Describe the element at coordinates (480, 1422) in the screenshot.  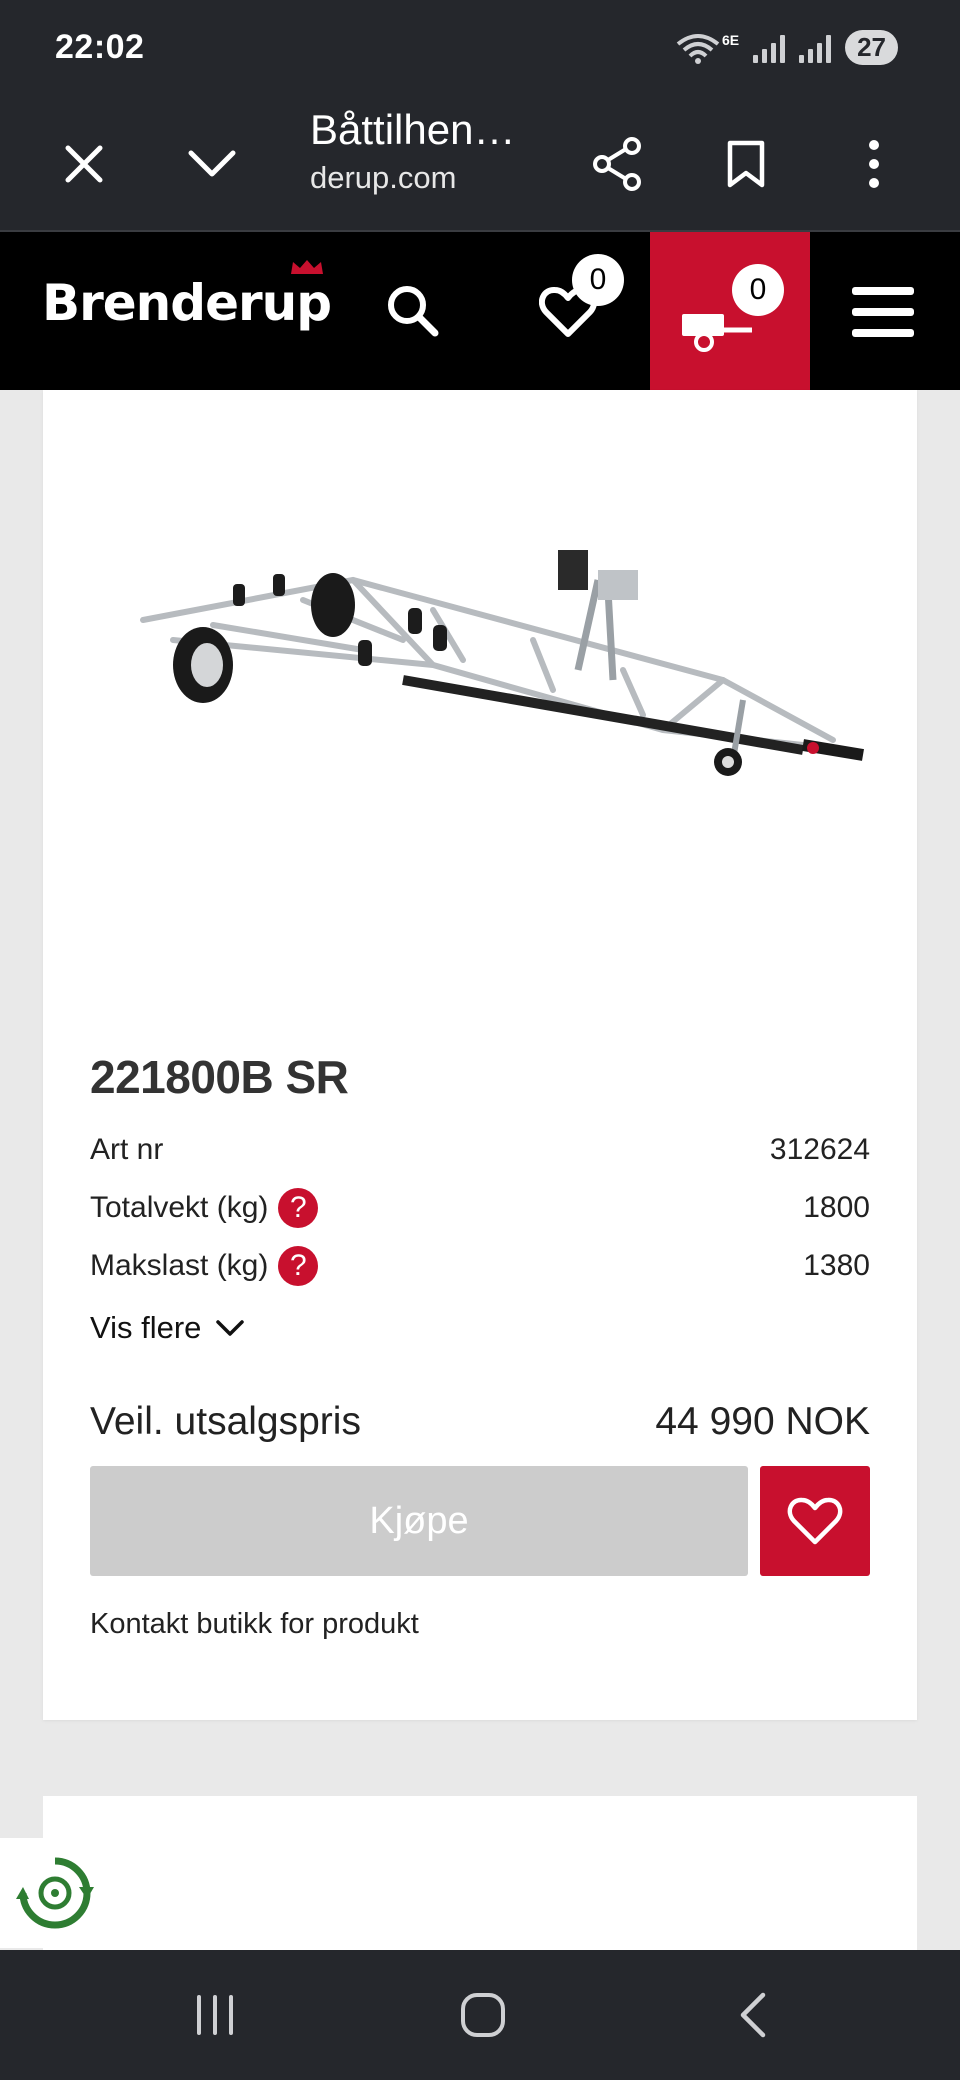
I see `price-row: Veil. utsalgspris 44 990 NOK` at that location.